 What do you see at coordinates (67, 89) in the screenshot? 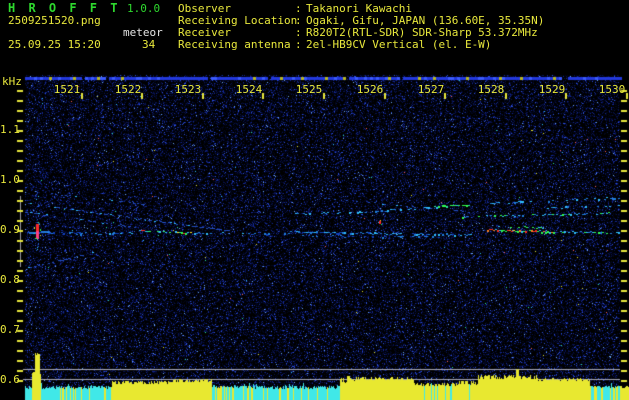
I see `time-tick-label: 1521` at bounding box center [67, 89].